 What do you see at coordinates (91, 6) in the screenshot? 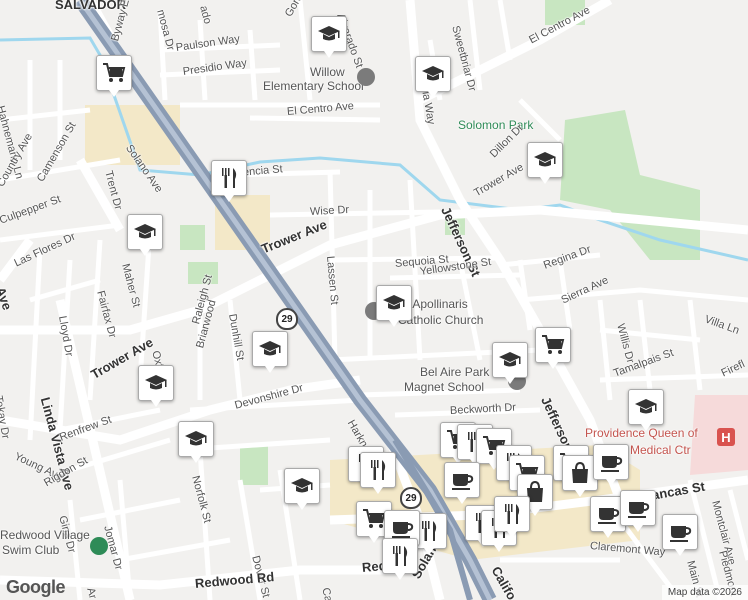
I see `neighborhood-label: SALVADOR` at bounding box center [91, 6].